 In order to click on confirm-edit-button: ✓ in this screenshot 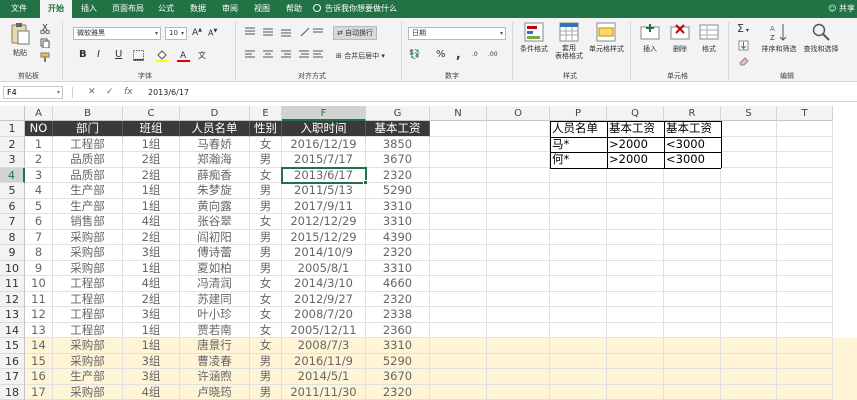, I will do `click(110, 92)`.